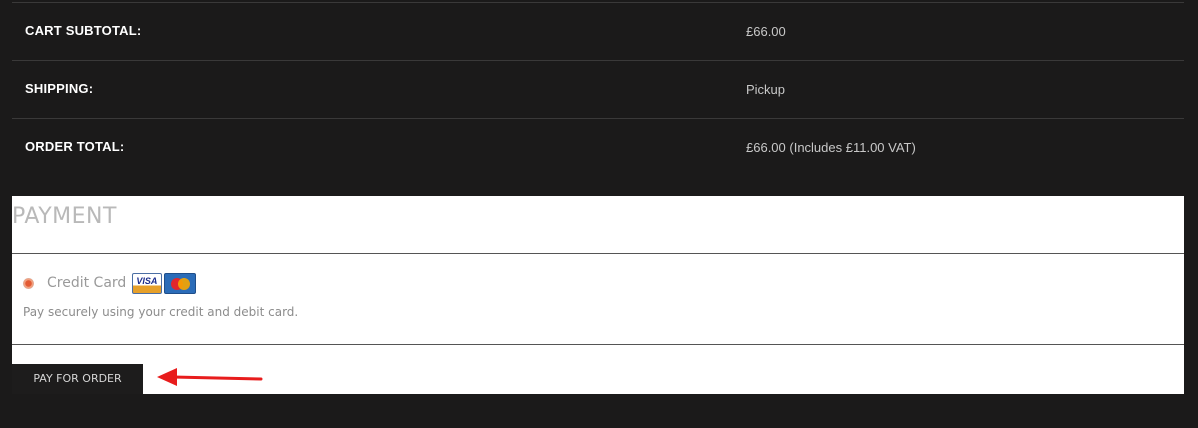  What do you see at coordinates (598, 344) in the screenshot?
I see `payment-divider-bottom` at bounding box center [598, 344].